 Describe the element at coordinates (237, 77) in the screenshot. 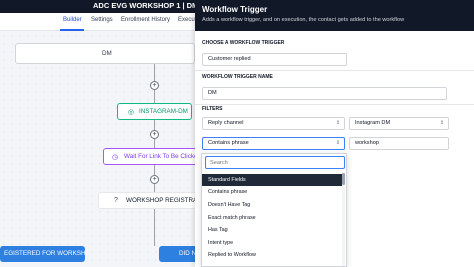

I see `trigger-name-label: WORKFLOW TRIGGER NAME` at that location.